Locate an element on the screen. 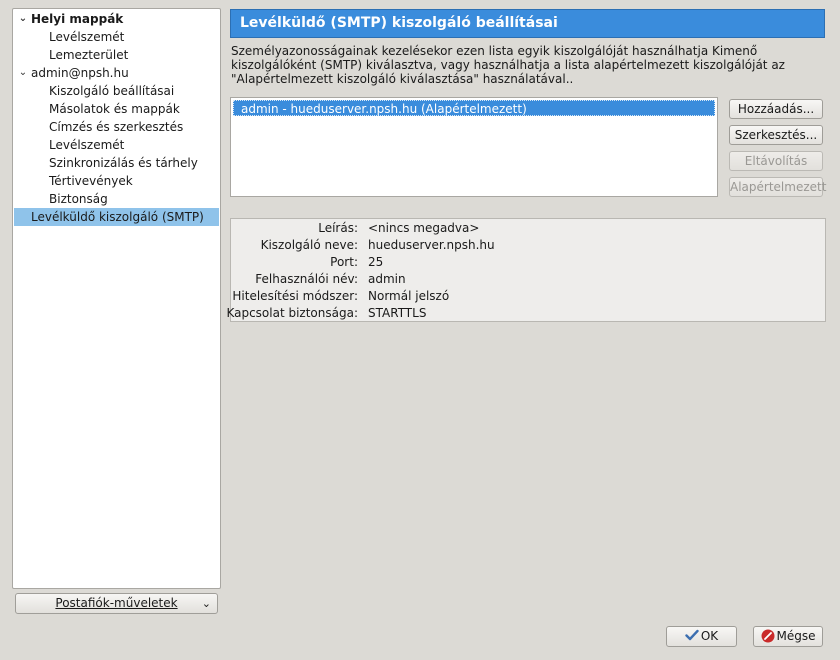 The height and width of the screenshot is (660, 840). account-actions-dropdown: Postafiók-műveletek ⌄ is located at coordinates (116, 603).